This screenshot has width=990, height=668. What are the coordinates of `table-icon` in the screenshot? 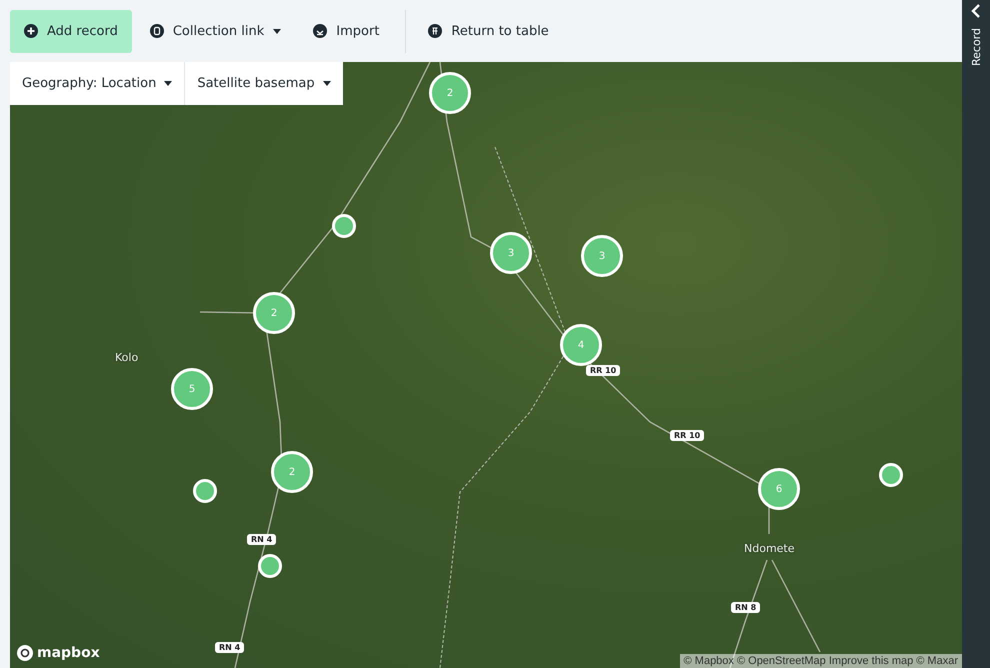 It's located at (435, 31).